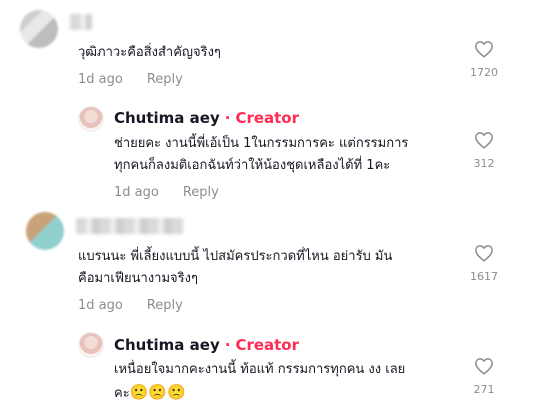 The height and width of the screenshot is (409, 537). What do you see at coordinates (484, 276) in the screenshot?
I see `like-count: 1617` at bounding box center [484, 276].